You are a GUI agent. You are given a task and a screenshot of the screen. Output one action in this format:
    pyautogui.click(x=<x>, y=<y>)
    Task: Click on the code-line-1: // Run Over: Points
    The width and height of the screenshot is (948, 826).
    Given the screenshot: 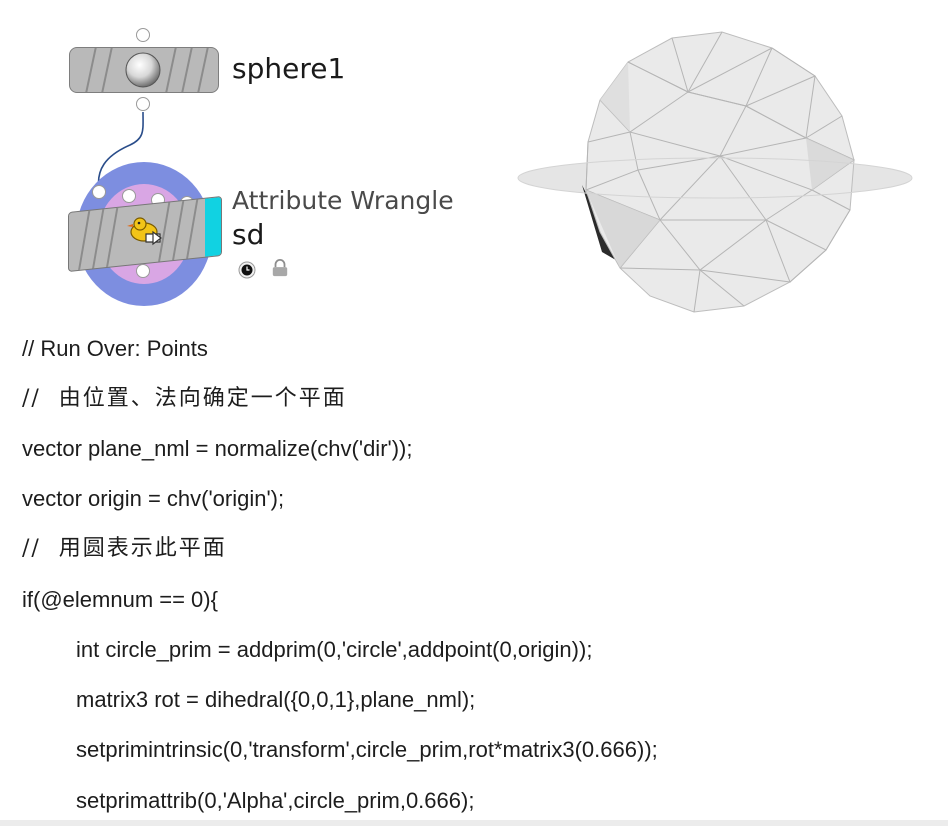 What is the action you would take?
    pyautogui.click(x=115, y=348)
    